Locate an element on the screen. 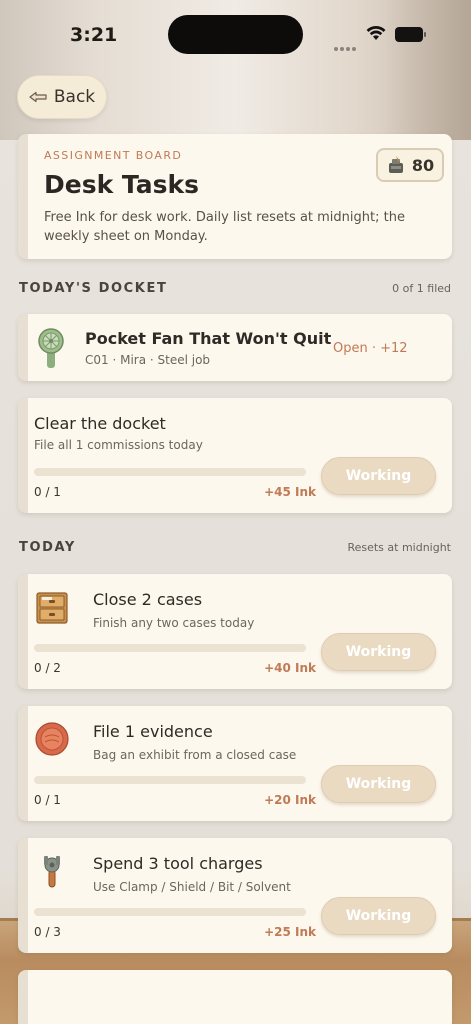 Image resolution: width=471 pixels, height=1024 pixels. goal-working-button: Working is located at coordinates (378, 476).